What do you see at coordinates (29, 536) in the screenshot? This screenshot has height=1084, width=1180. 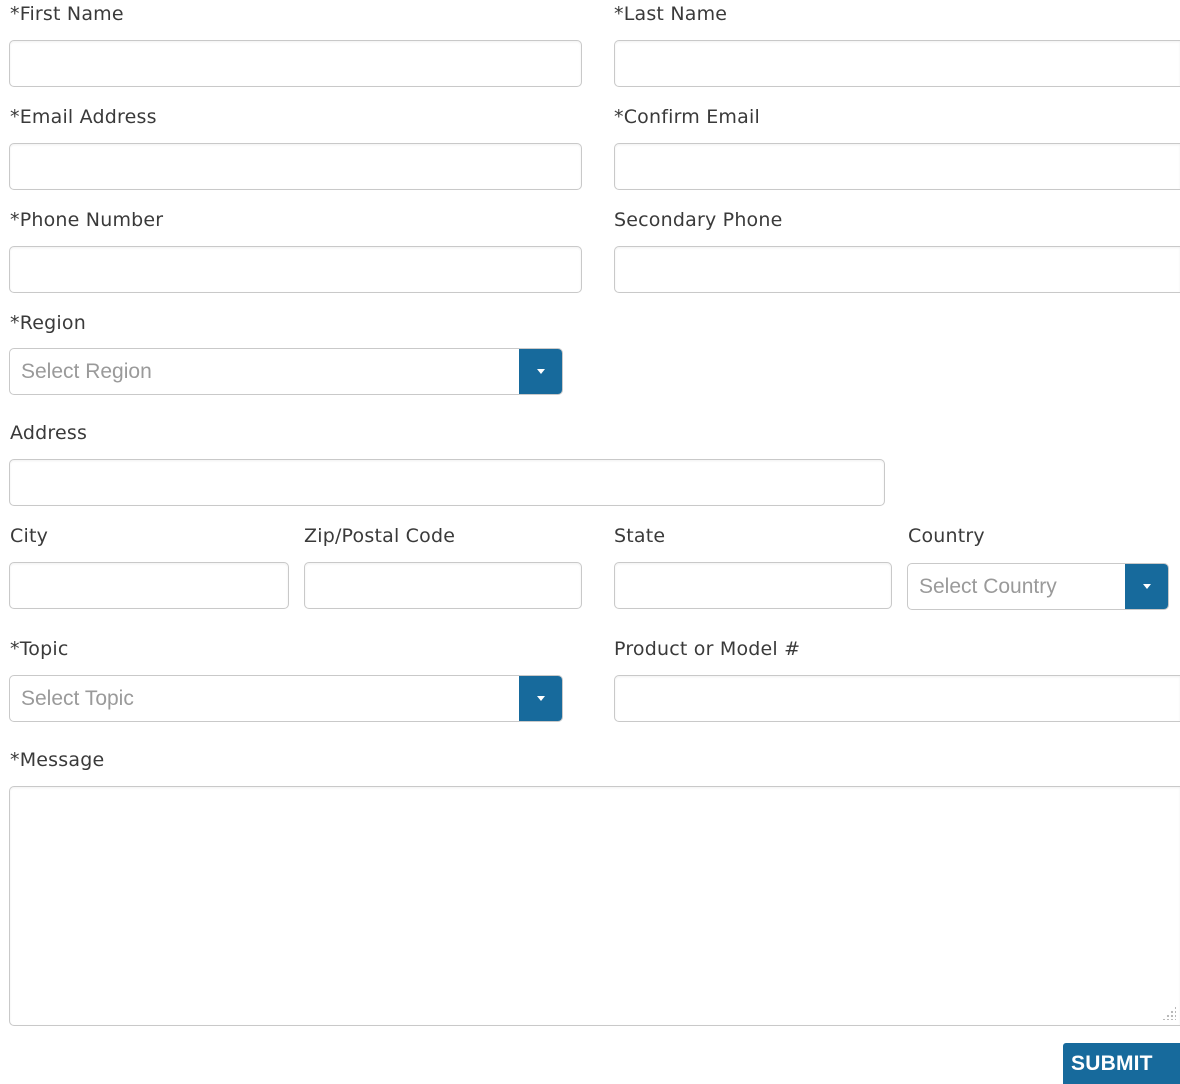 I see `city-label: City` at bounding box center [29, 536].